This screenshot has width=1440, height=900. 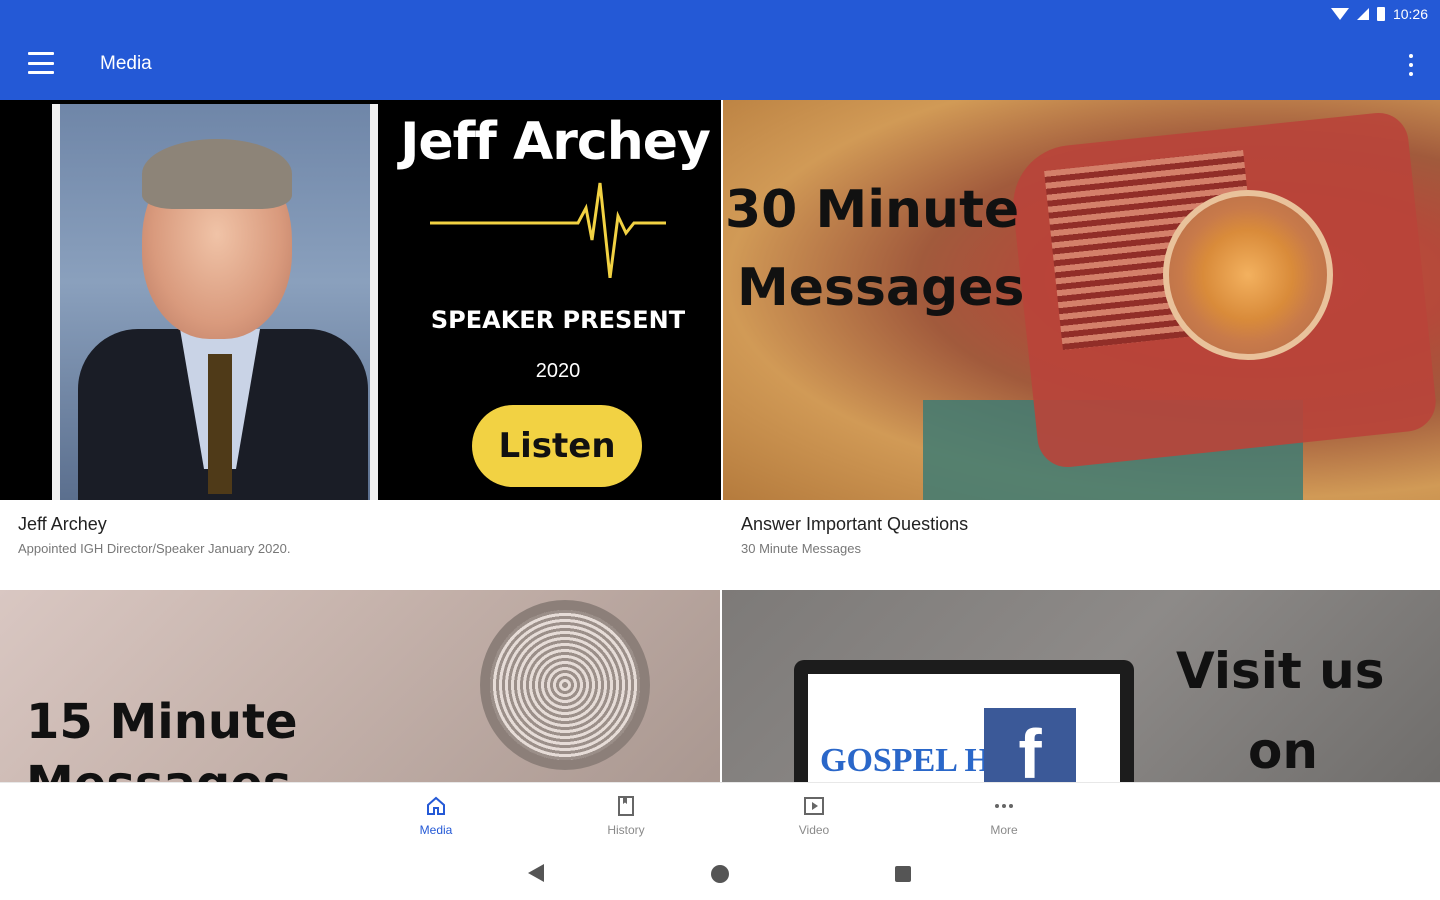 I want to click on home-circle-icon, so click(x=720, y=874).